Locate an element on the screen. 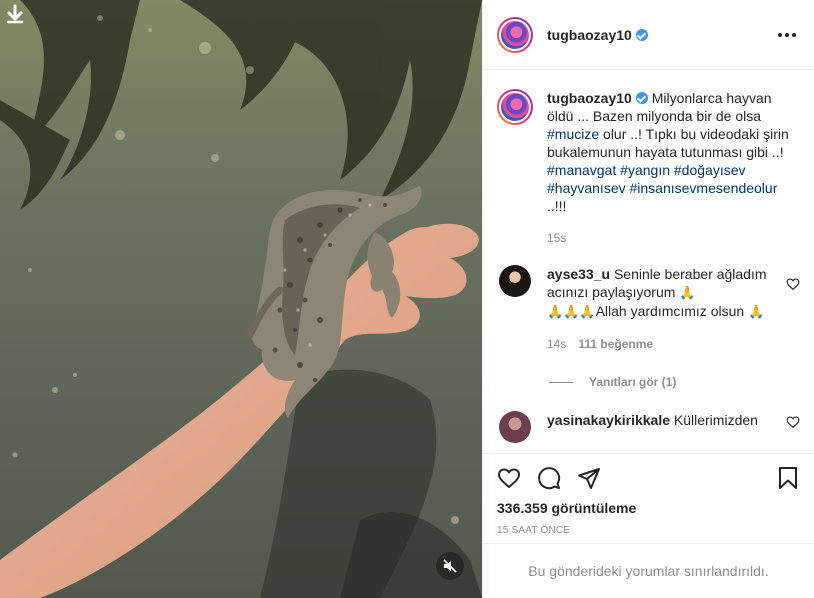 Image resolution: width=814 pixels, height=598 pixels. comment-timestamp: 14s is located at coordinates (556, 344).